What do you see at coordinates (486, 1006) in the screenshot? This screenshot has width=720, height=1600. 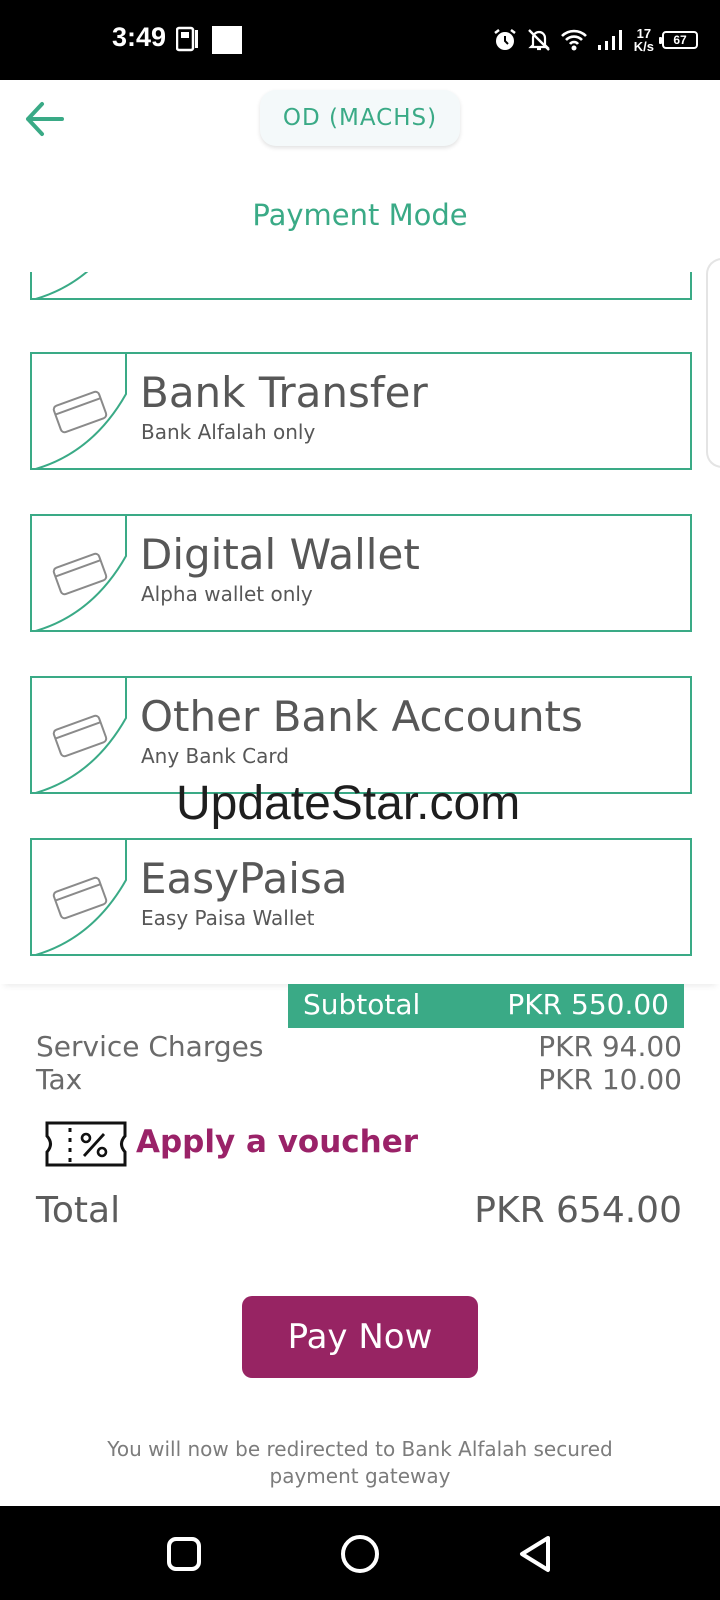 I see `subtotal-bar: Subtotal PKR 550.00` at bounding box center [486, 1006].